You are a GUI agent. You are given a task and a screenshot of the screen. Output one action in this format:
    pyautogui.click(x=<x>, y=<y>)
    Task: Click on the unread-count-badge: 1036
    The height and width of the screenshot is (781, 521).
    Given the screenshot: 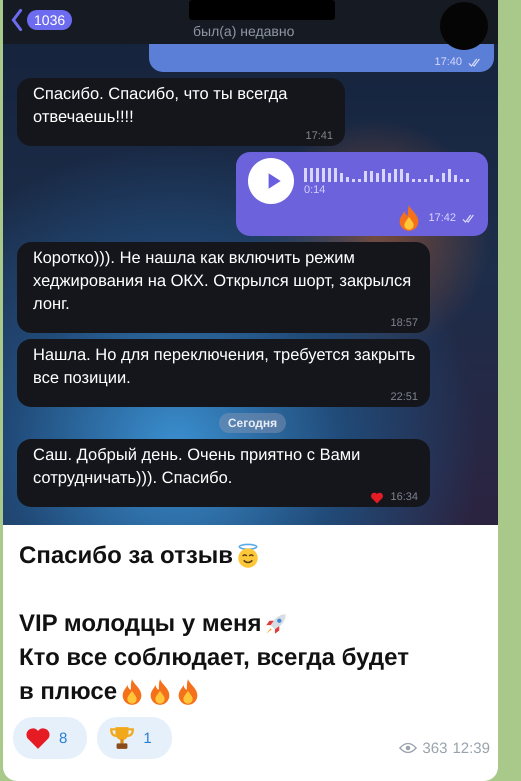 What is the action you would take?
    pyautogui.click(x=49, y=20)
    